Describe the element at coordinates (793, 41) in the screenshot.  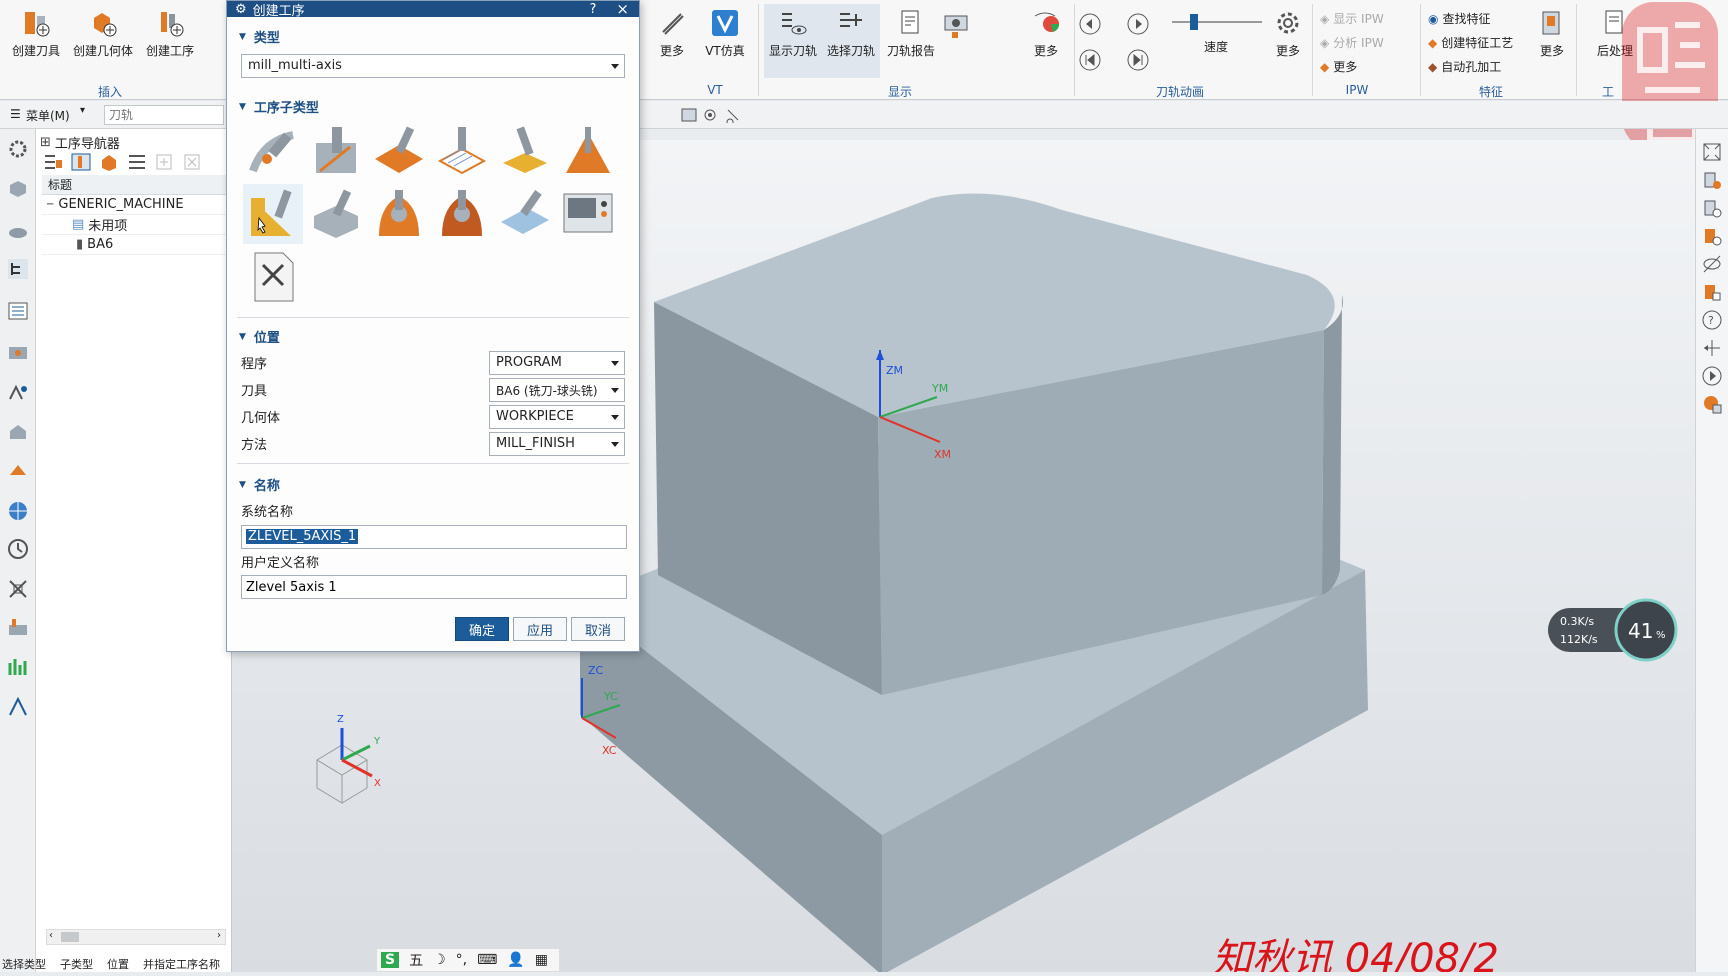
I see `show-toolpath-button: 显示刀轨` at that location.